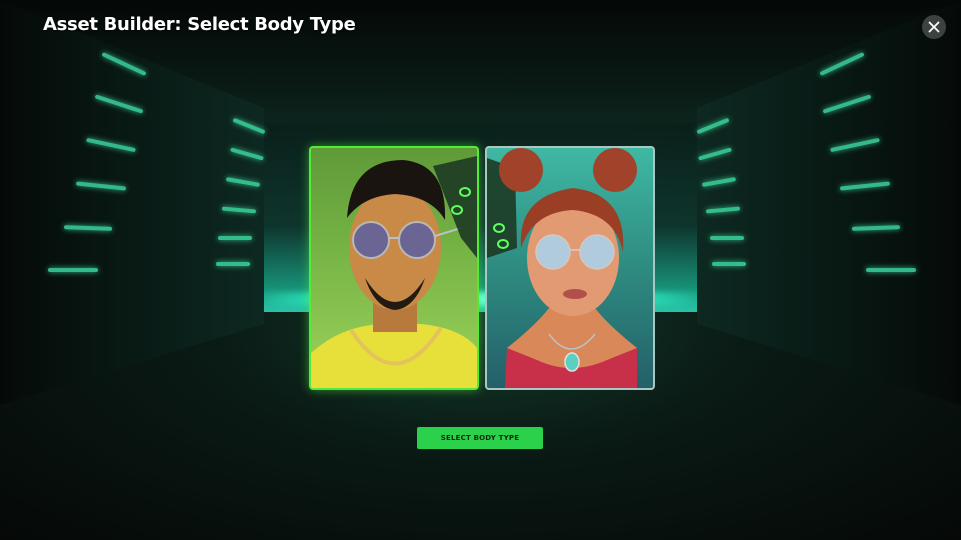 The image size is (961, 540). I want to click on page-title: Asset Builder: Select Body Type, so click(199, 24).